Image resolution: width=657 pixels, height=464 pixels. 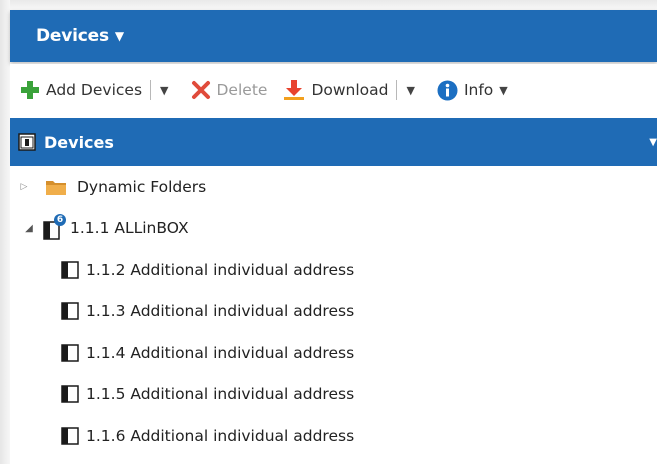 I want to click on download-label: Download, so click(x=350, y=90).